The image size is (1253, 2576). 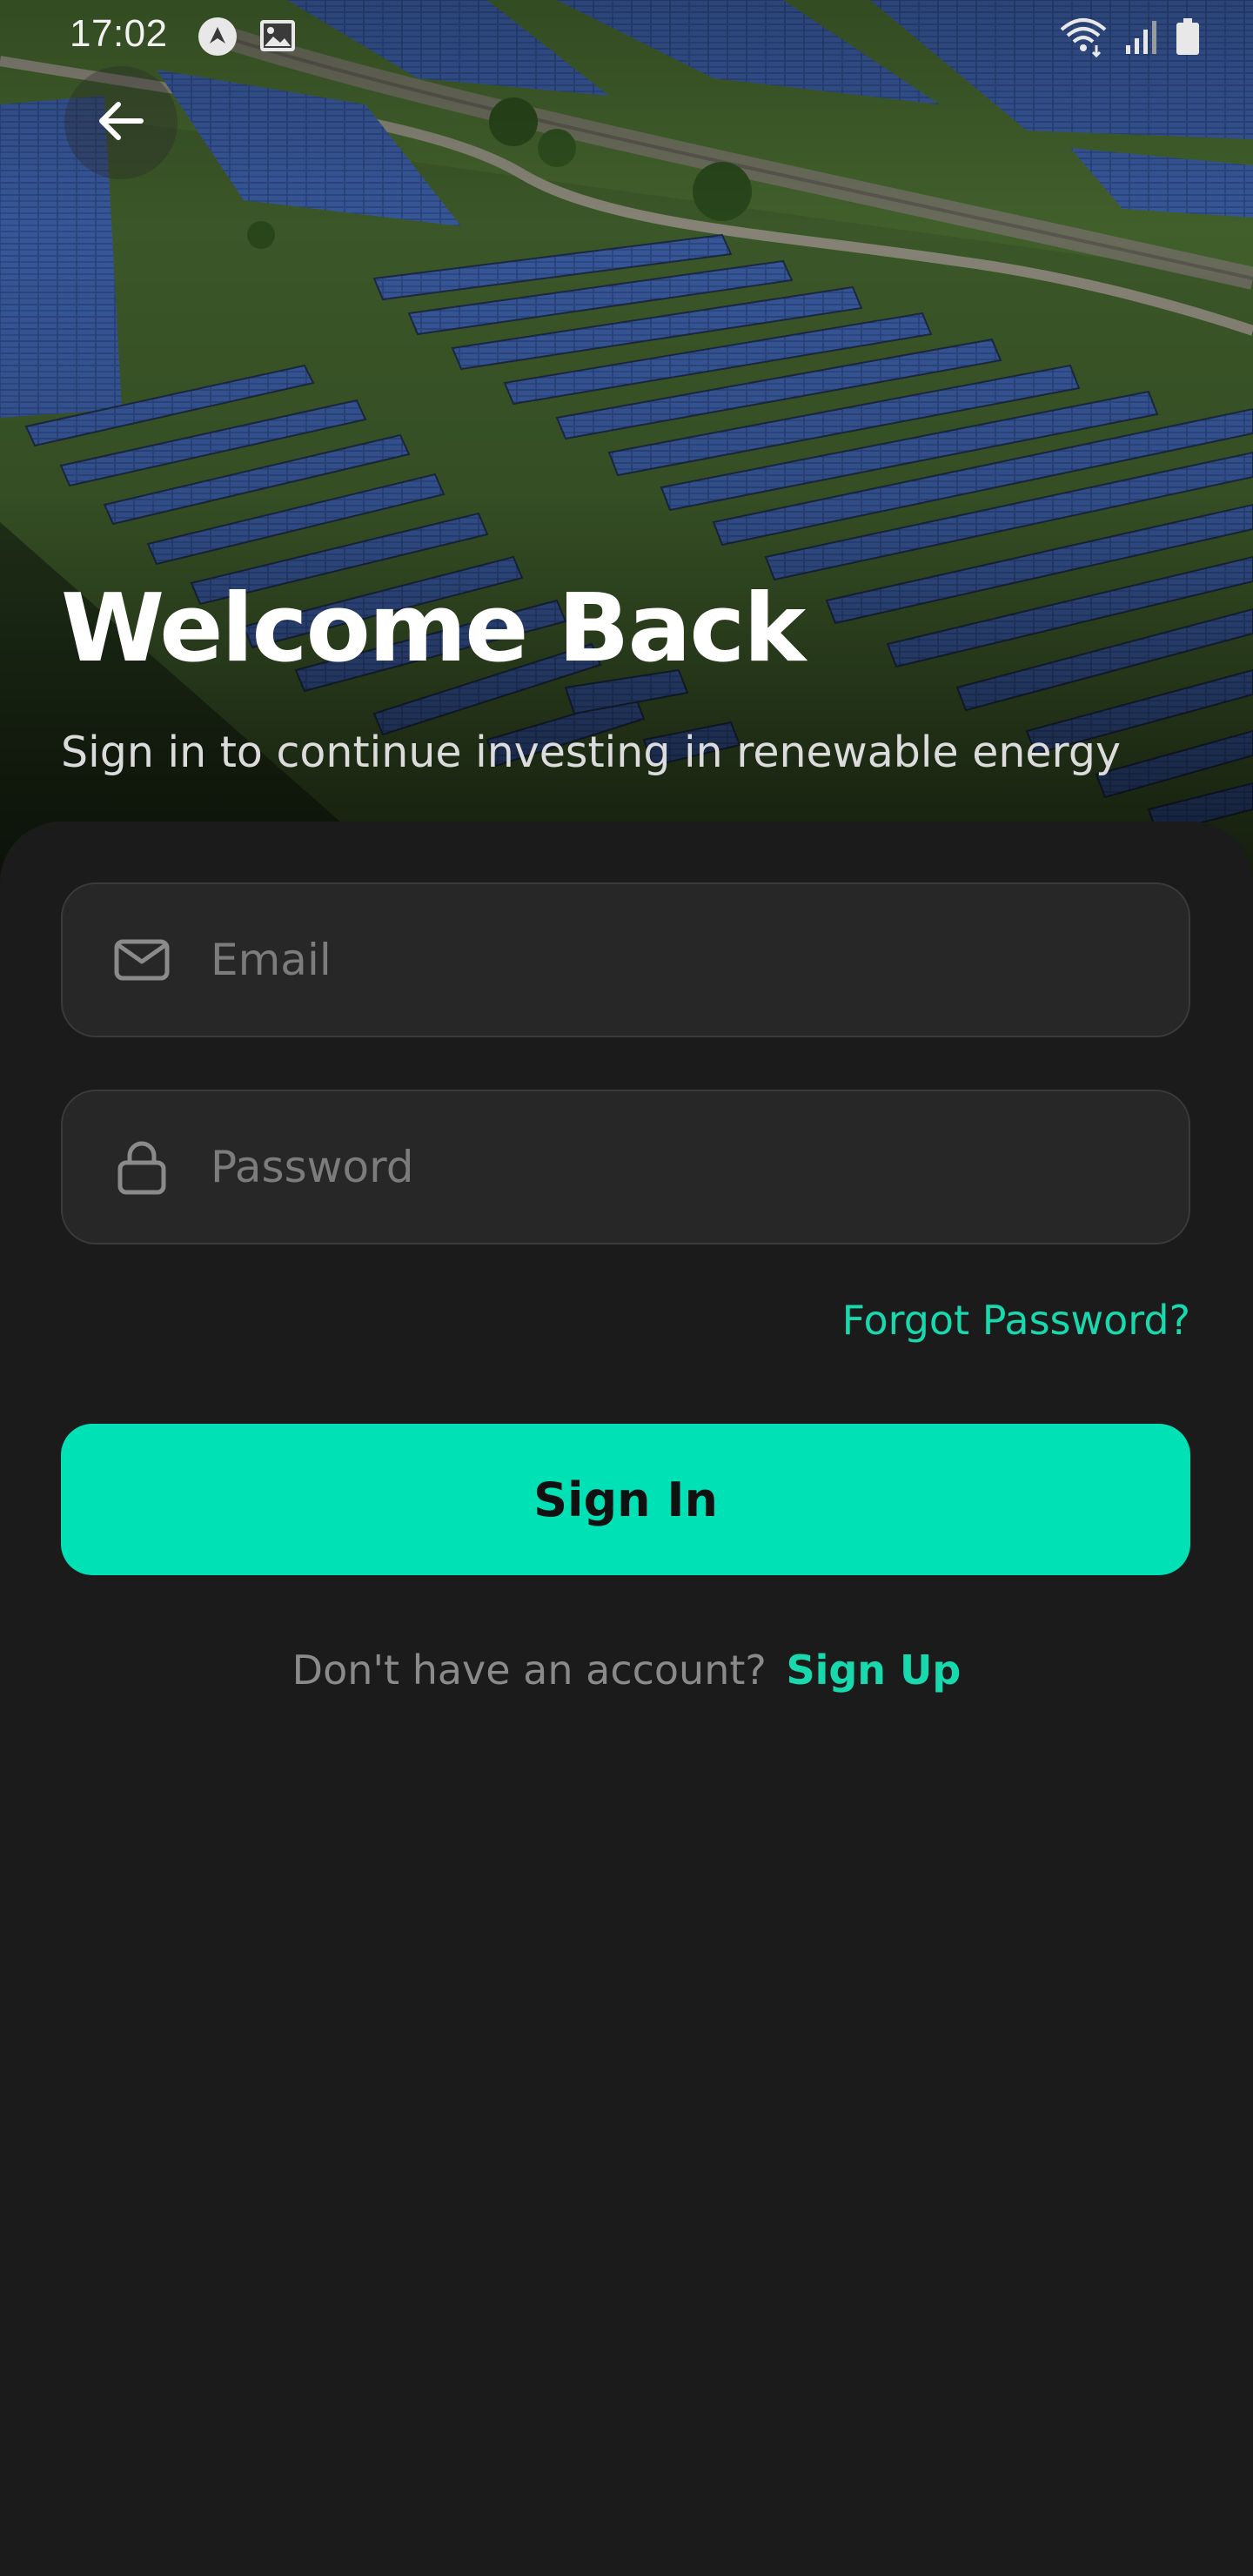 I want to click on signal-icon, so click(x=1141, y=38).